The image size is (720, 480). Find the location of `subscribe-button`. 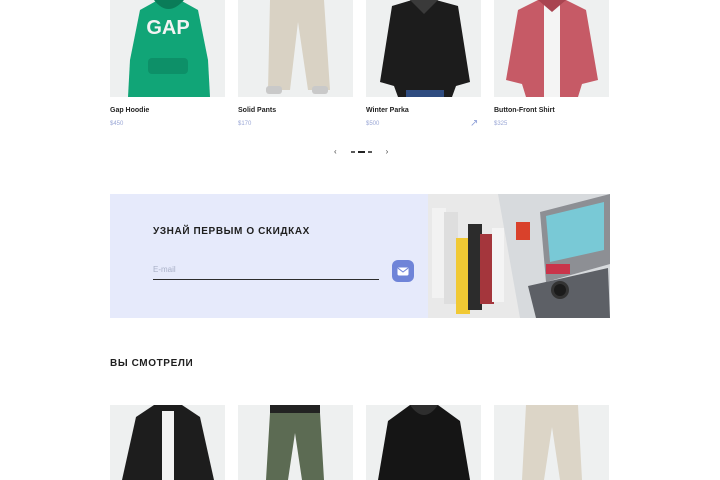

subscribe-button is located at coordinates (403, 271).